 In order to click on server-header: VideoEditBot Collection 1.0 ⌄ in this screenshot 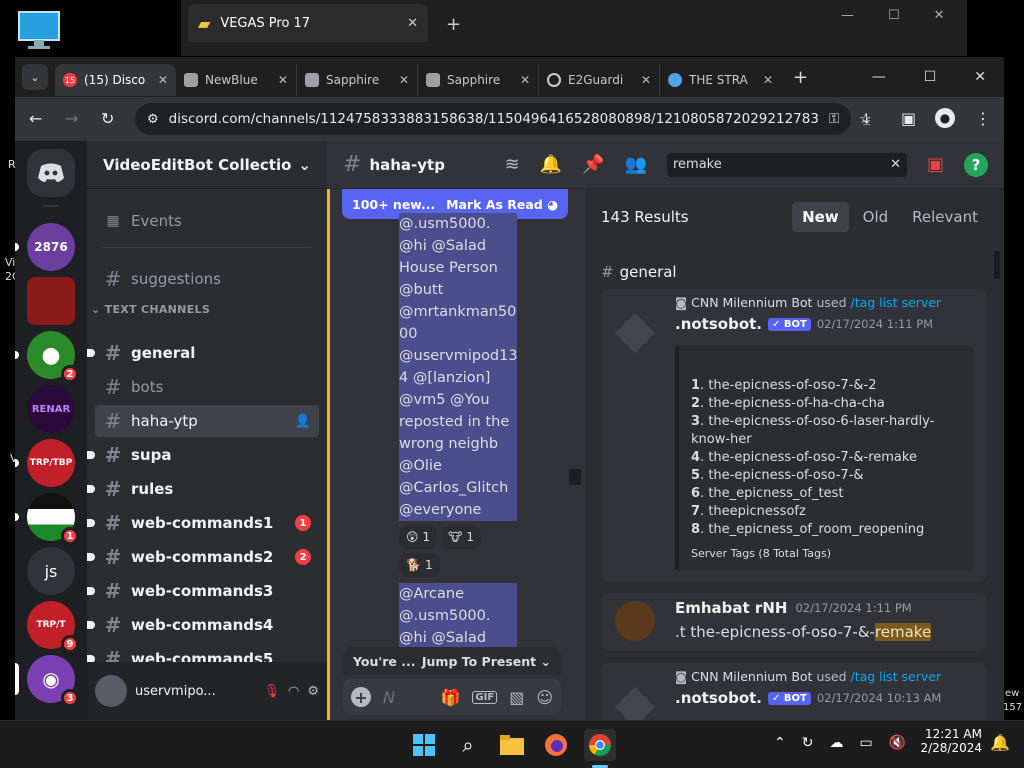, I will do `click(207, 165)`.